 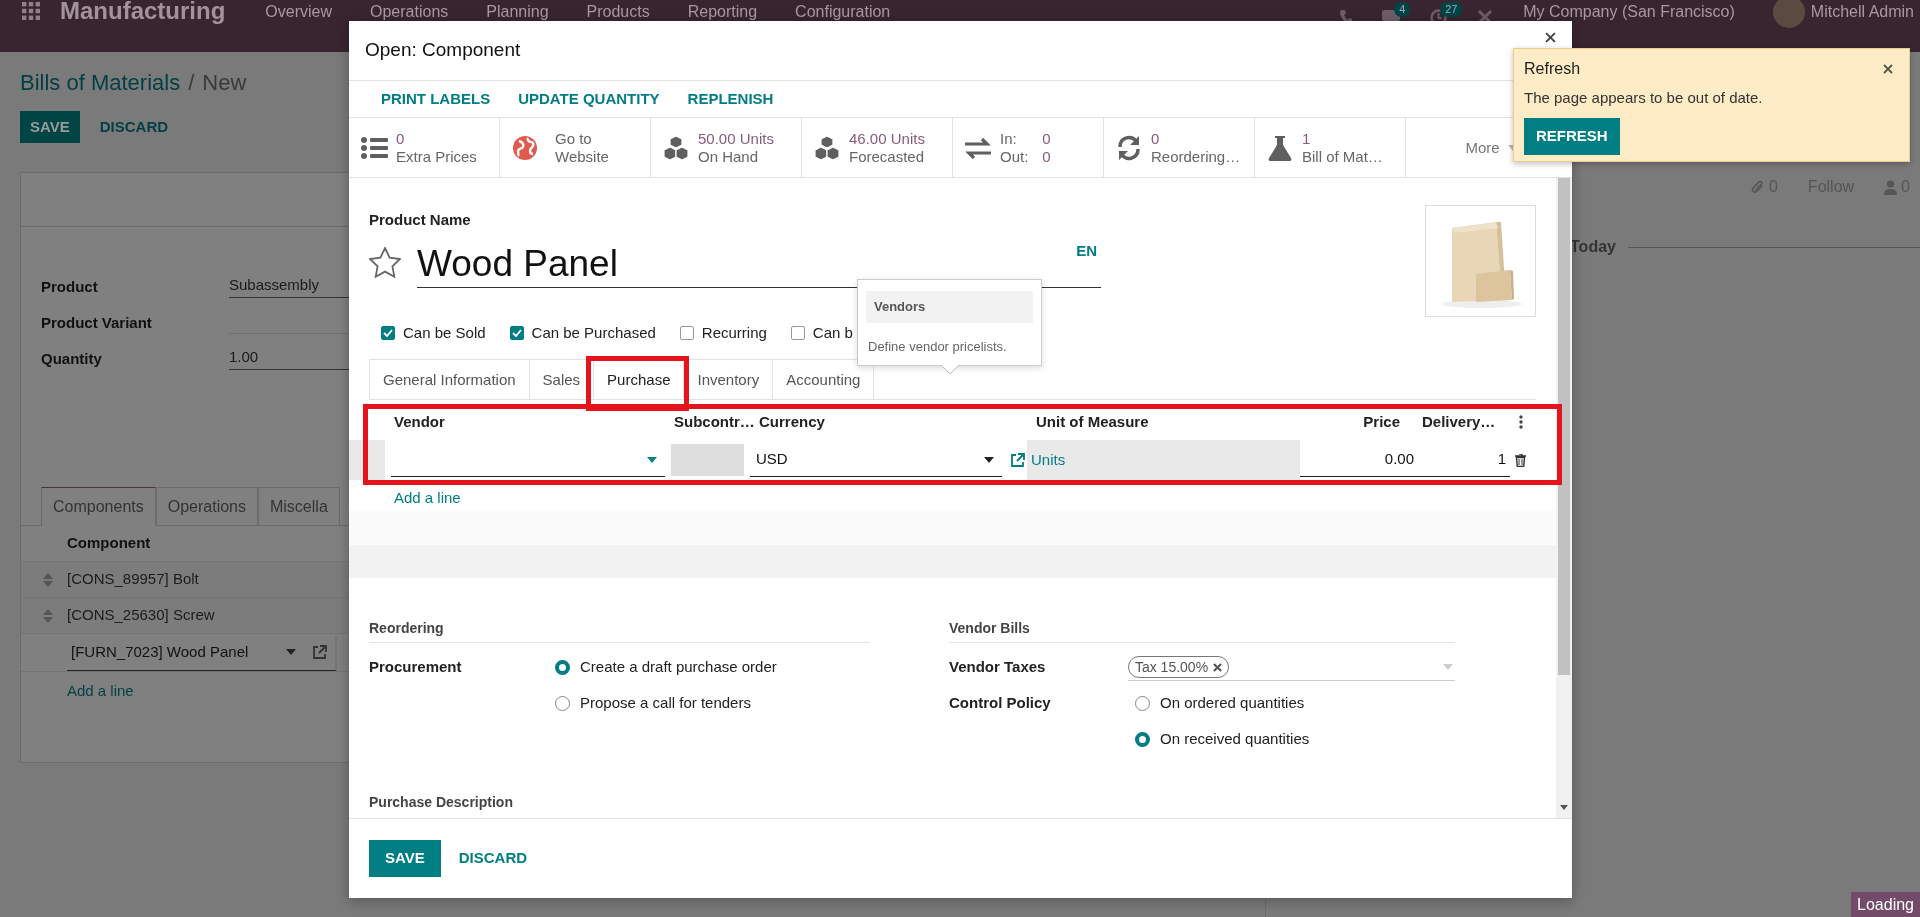 I want to click on radio-label: On received quantities, so click(x=1235, y=739).